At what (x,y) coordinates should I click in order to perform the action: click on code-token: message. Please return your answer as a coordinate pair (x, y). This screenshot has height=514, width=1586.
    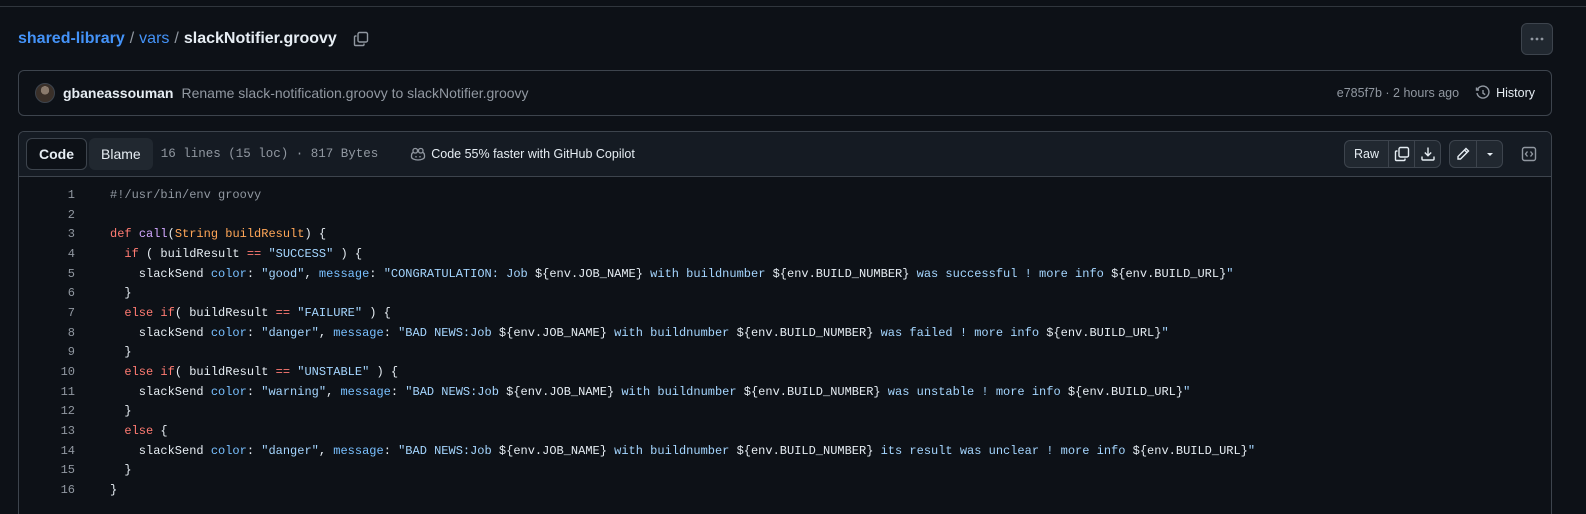
    Looking at the image, I should click on (365, 391).